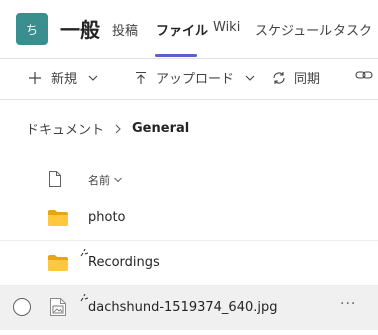 Image resolution: width=378 pixels, height=335 pixels. Describe the element at coordinates (226, 27) in the screenshot. I see `tab-wiki: Wiki` at that location.